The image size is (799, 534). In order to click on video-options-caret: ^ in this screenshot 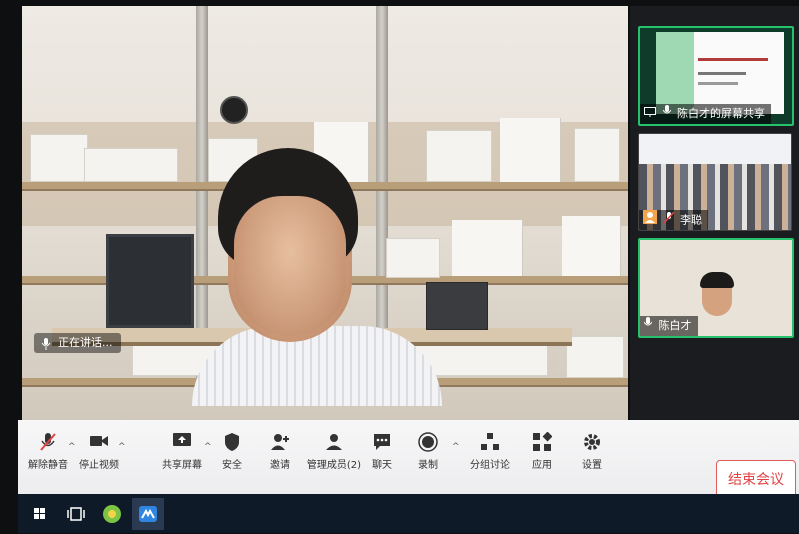, I will do `click(122, 447)`.